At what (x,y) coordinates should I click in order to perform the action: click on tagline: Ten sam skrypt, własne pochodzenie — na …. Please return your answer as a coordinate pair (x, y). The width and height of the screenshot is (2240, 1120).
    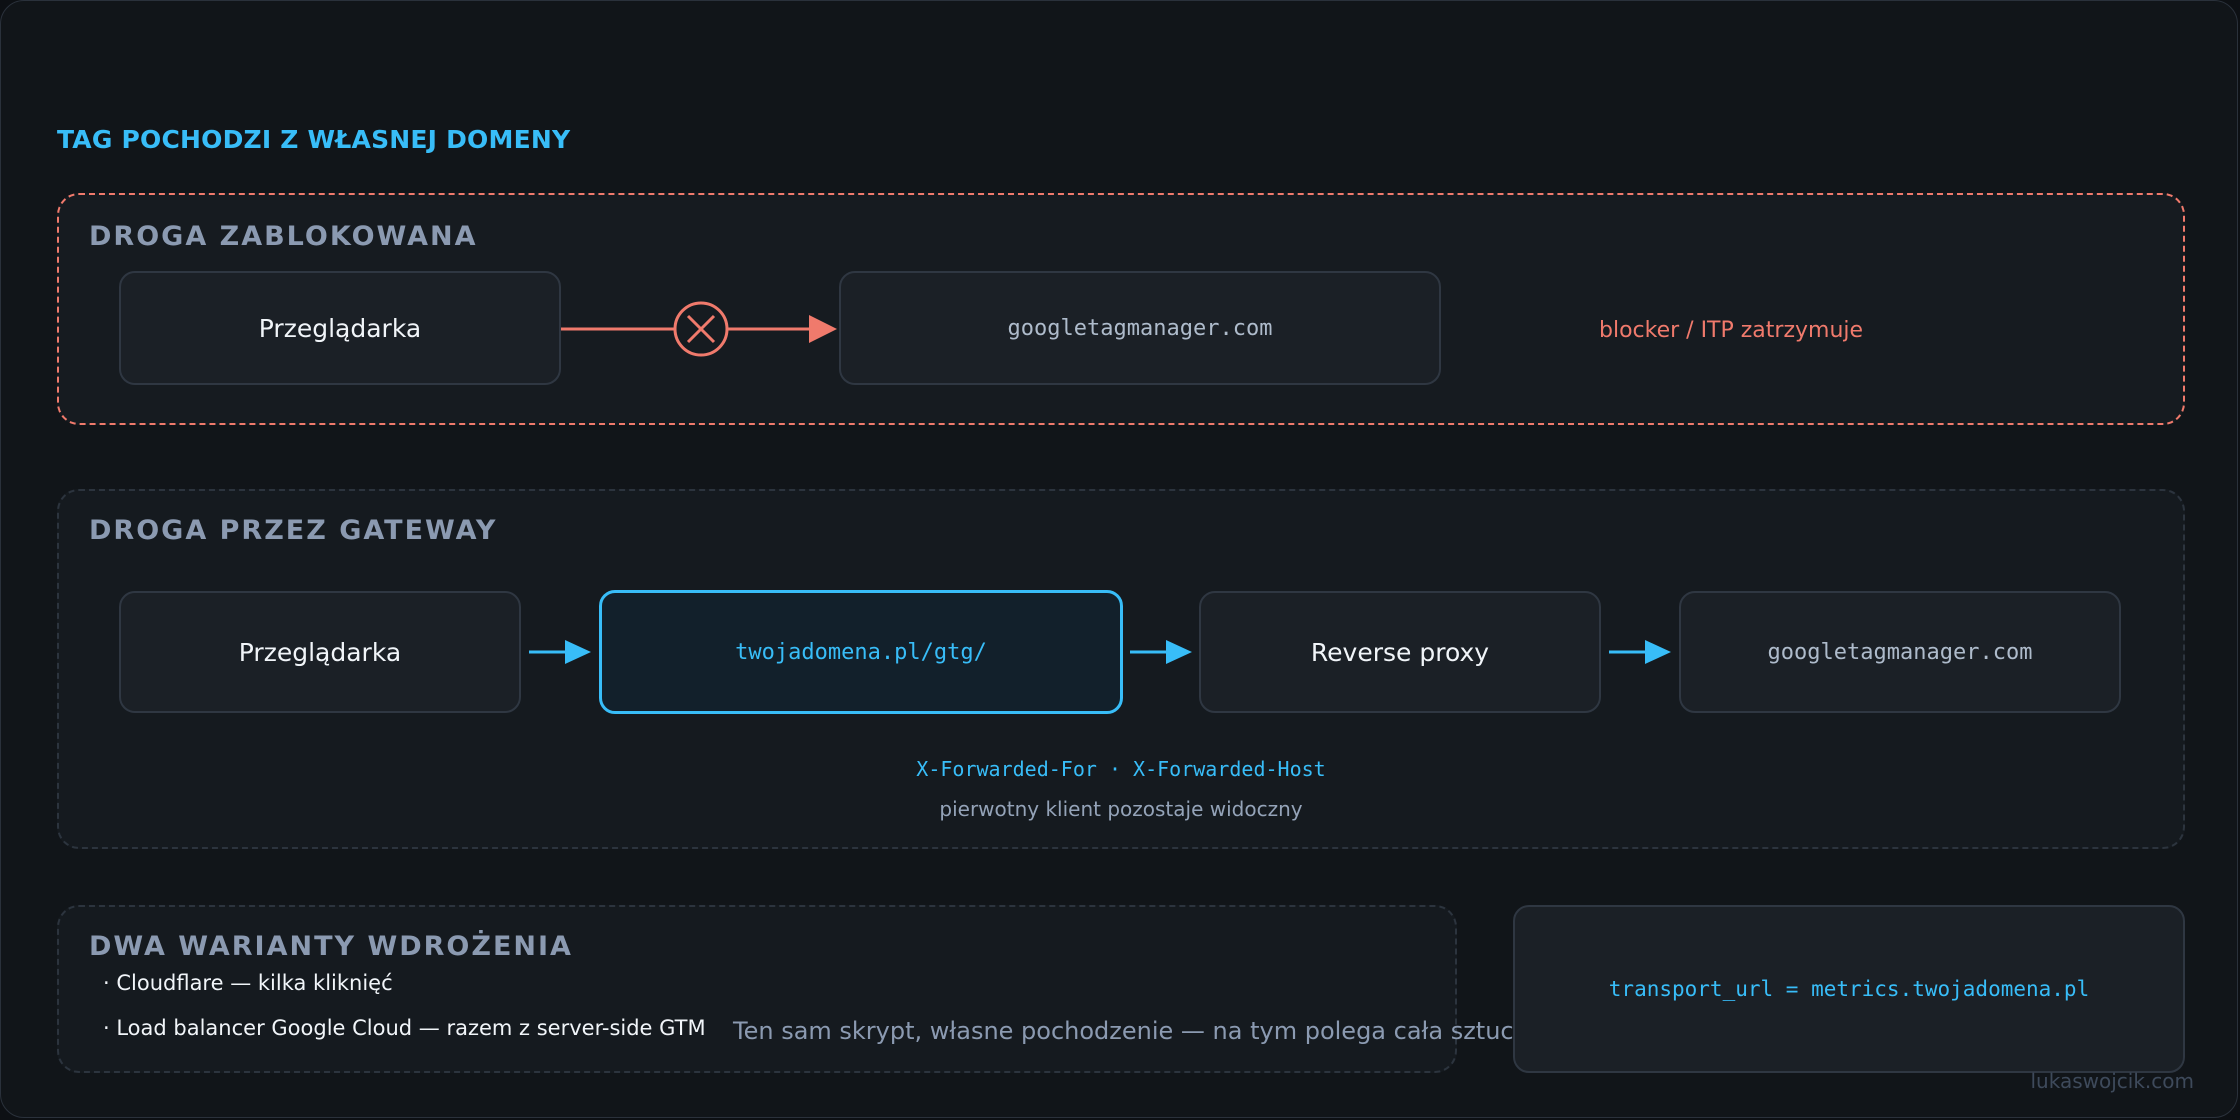
    Looking at the image, I should click on (1144, 1031).